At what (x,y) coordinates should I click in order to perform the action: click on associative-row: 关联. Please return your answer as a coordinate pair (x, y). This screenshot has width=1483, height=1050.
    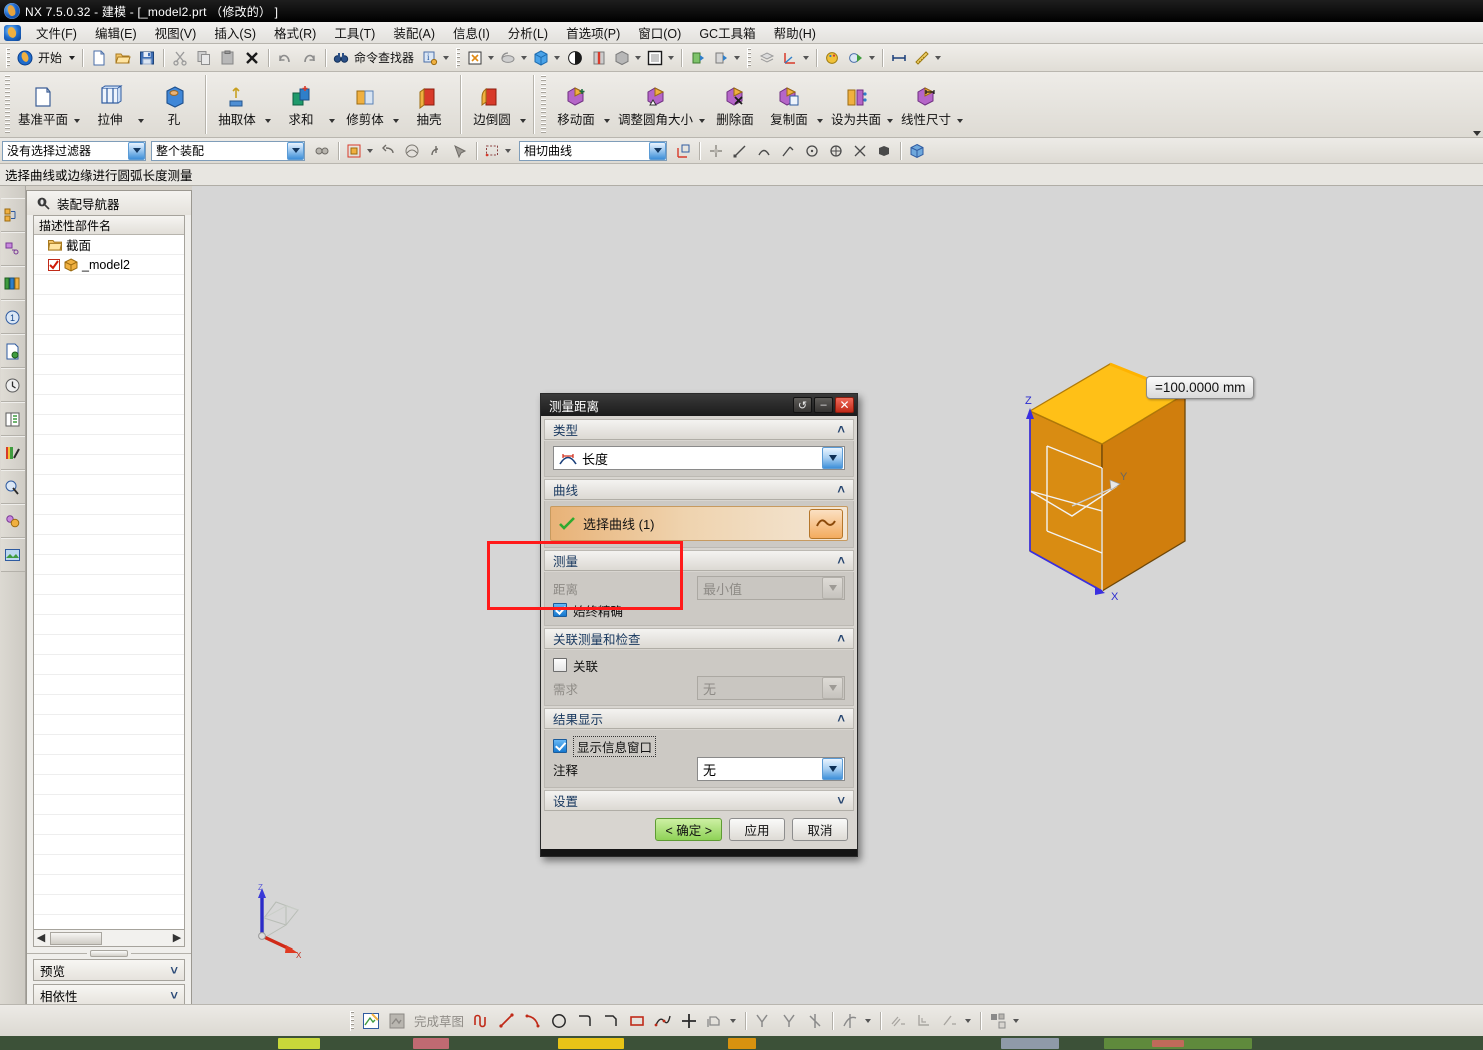
    Looking at the image, I should click on (699, 665).